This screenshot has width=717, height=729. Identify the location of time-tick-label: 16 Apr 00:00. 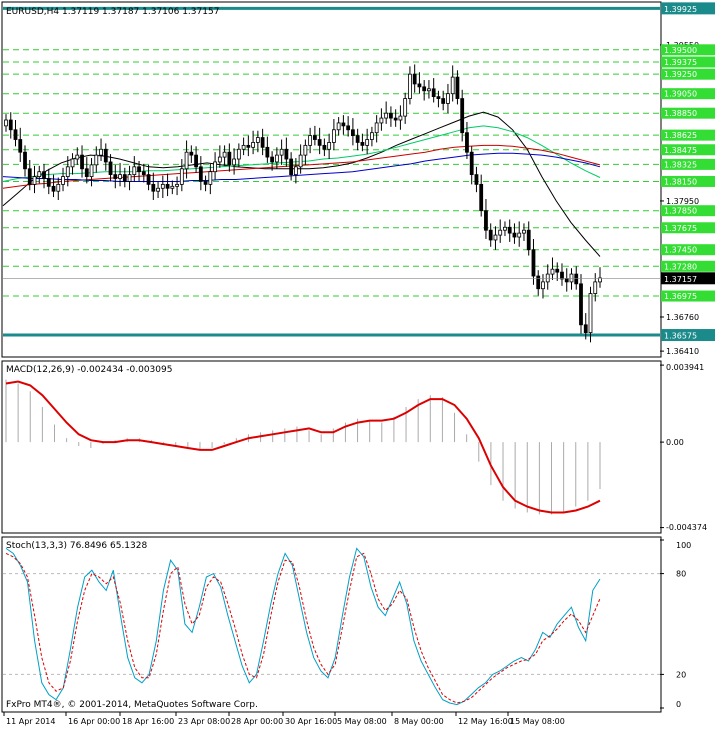
(94, 721).